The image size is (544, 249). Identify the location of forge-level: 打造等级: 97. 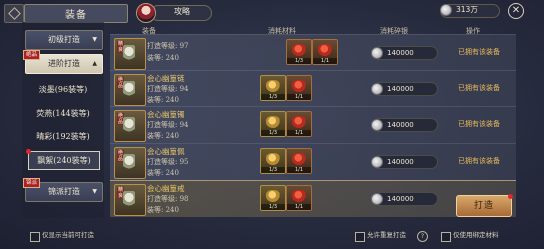
(168, 46).